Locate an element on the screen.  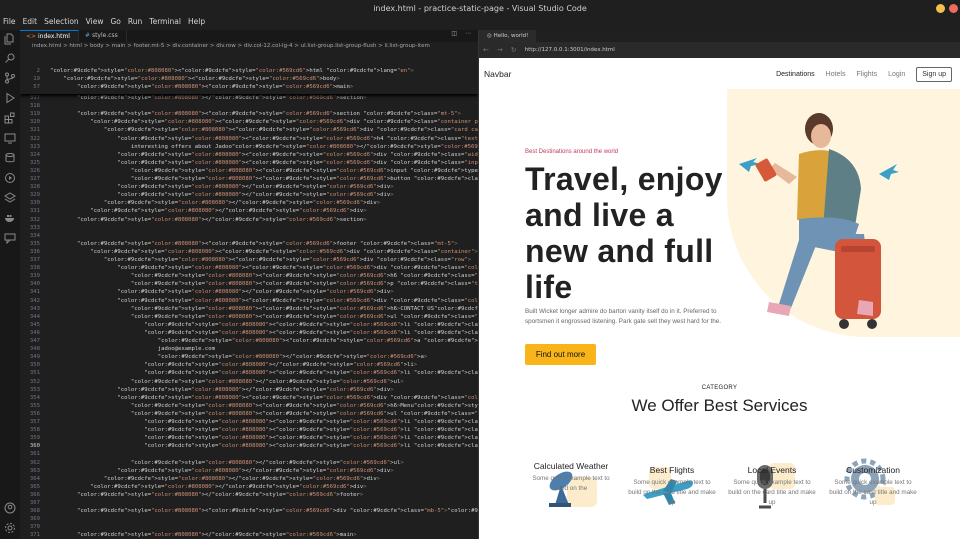
find-out-more-button: Find out more is located at coordinates (560, 354).